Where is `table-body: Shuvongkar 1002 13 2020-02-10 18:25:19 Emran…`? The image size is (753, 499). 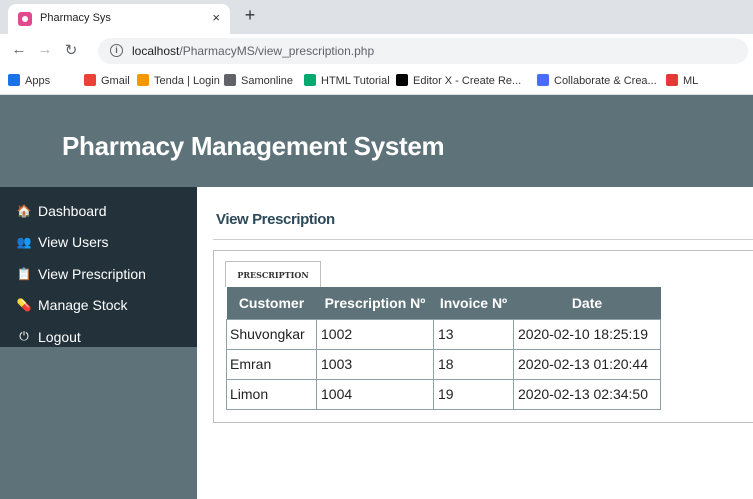
table-body: Shuvongkar 1002 13 2020-02-10 18:25:19 Emran… is located at coordinates (443, 364).